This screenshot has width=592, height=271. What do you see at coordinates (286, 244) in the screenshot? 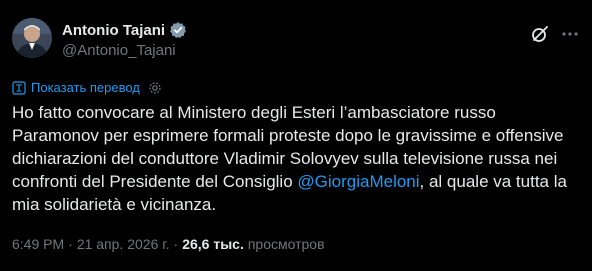
I see `views-label: просмотров` at bounding box center [286, 244].